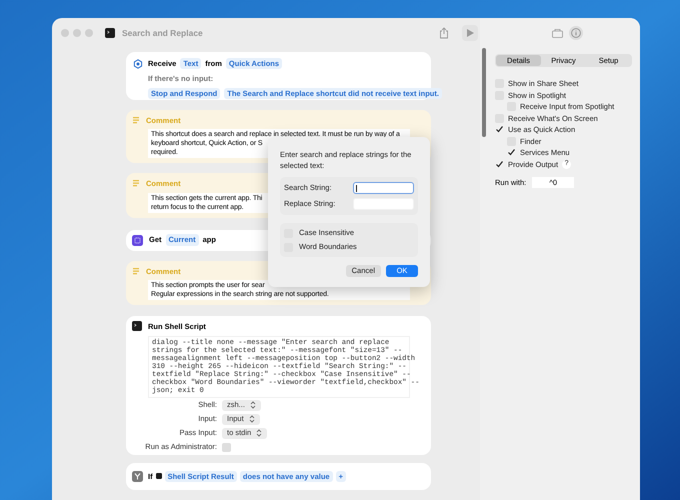 The height and width of the screenshot is (500, 680). What do you see at coordinates (356, 188) in the screenshot?
I see `text-cursor` at bounding box center [356, 188].